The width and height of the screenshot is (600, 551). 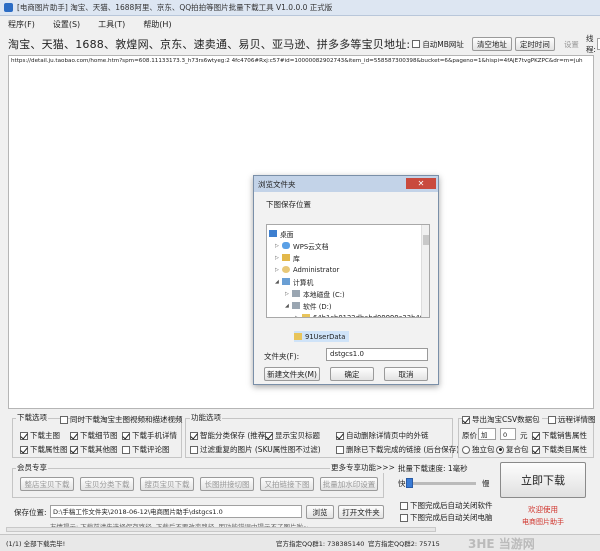 I want to click on remote-detail-checkbox: 远程详情图, so click(x=572, y=419).